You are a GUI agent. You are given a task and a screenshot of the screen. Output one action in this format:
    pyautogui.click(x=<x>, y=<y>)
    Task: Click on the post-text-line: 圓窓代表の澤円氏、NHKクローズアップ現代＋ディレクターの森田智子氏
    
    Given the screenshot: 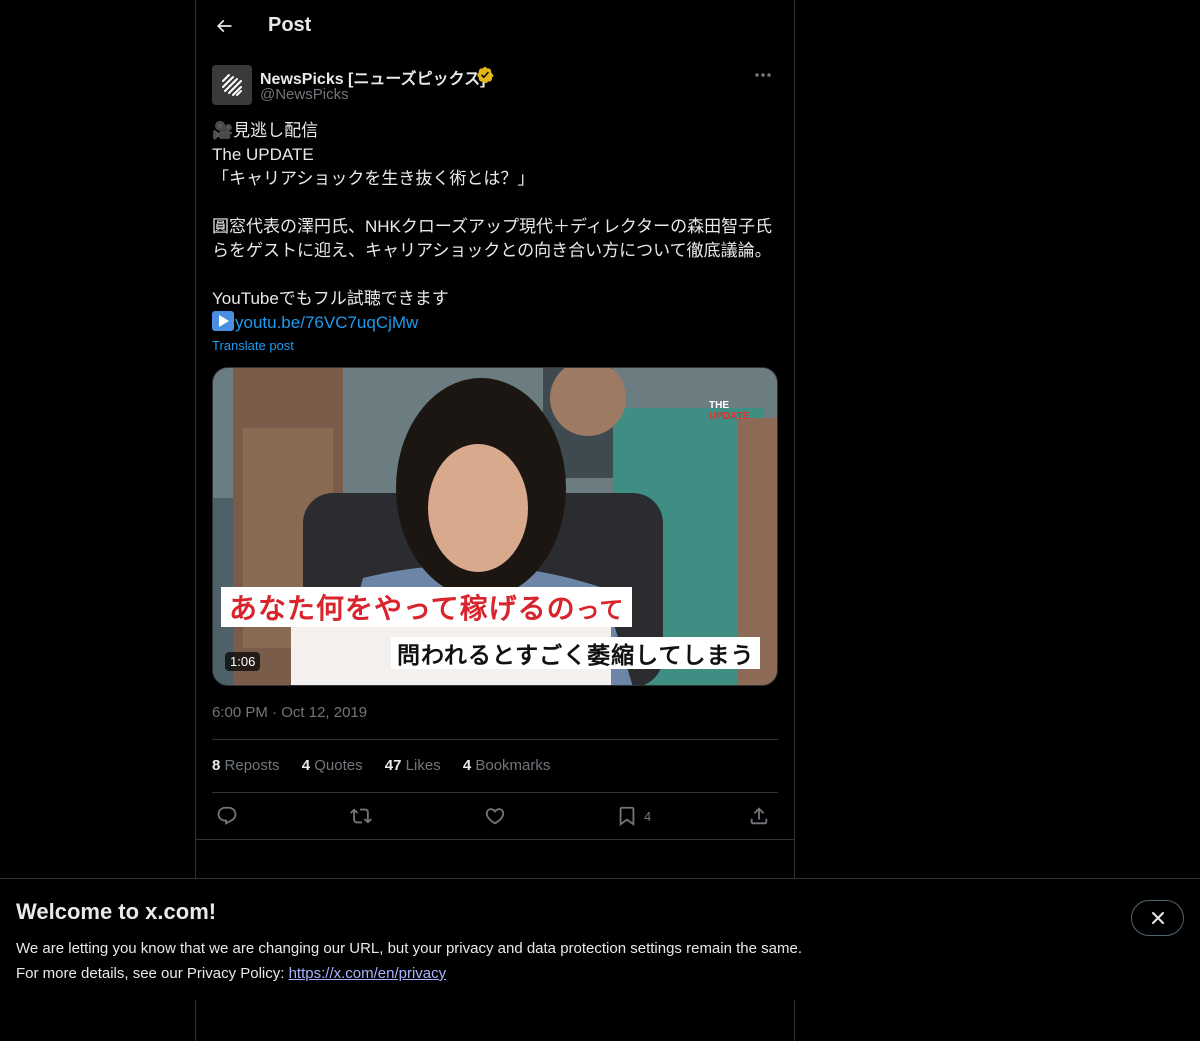 What is the action you would take?
    pyautogui.click(x=492, y=226)
    